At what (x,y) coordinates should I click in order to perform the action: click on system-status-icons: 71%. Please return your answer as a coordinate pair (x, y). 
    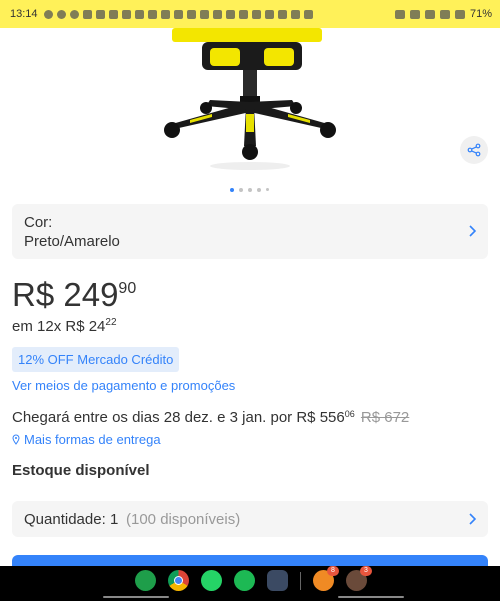
    Looking at the image, I should click on (443, 14).